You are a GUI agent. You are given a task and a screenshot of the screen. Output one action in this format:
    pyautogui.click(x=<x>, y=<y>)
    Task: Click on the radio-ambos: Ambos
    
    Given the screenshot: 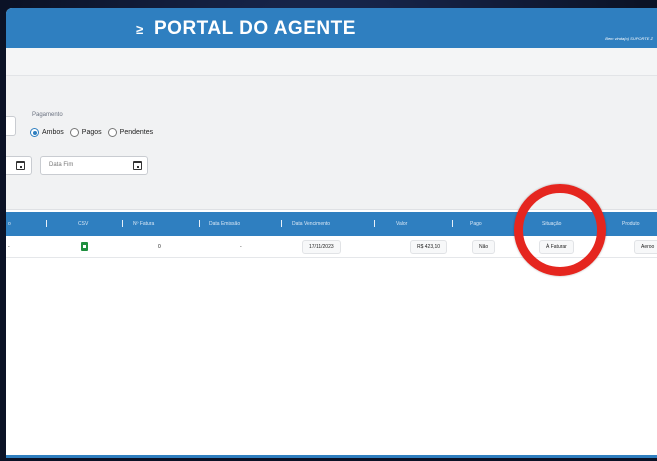 What is the action you would take?
    pyautogui.click(x=47, y=132)
    